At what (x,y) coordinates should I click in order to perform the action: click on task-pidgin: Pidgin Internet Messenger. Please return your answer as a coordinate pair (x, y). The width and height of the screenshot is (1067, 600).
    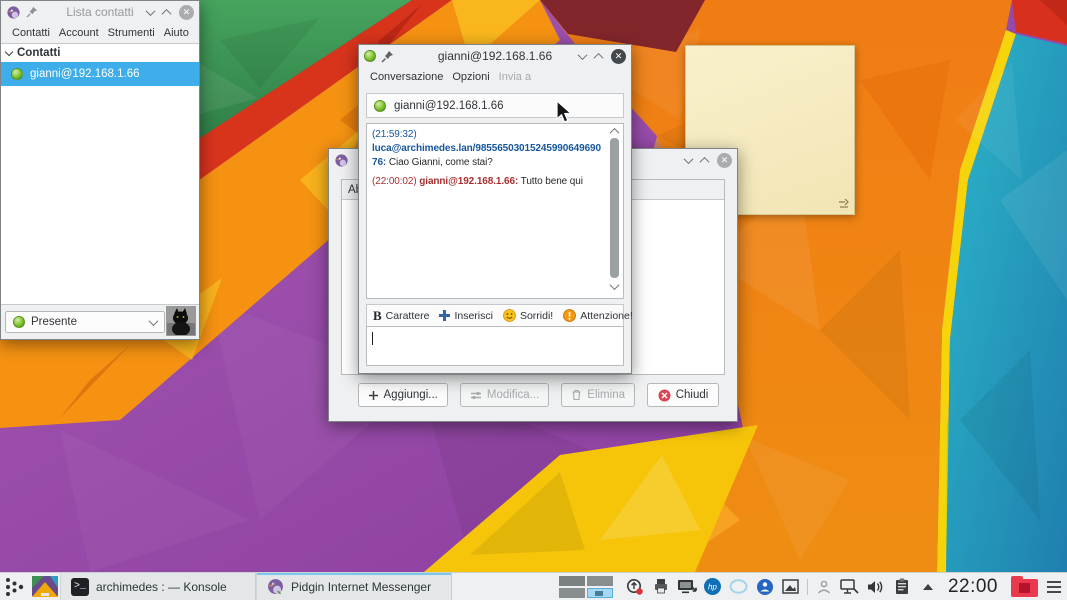
    Looking at the image, I should click on (354, 586).